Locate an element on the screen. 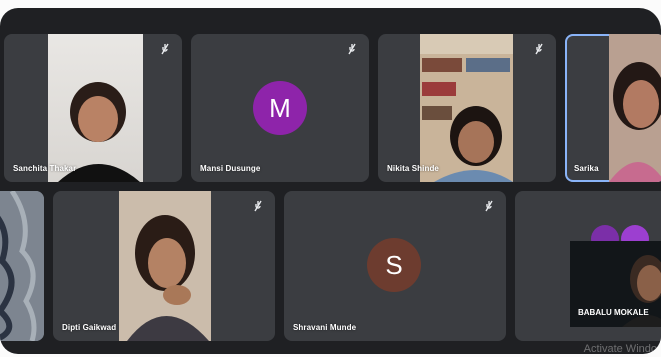 The width and height of the screenshot is (661, 357). participant-name: Sarika is located at coordinates (586, 168).